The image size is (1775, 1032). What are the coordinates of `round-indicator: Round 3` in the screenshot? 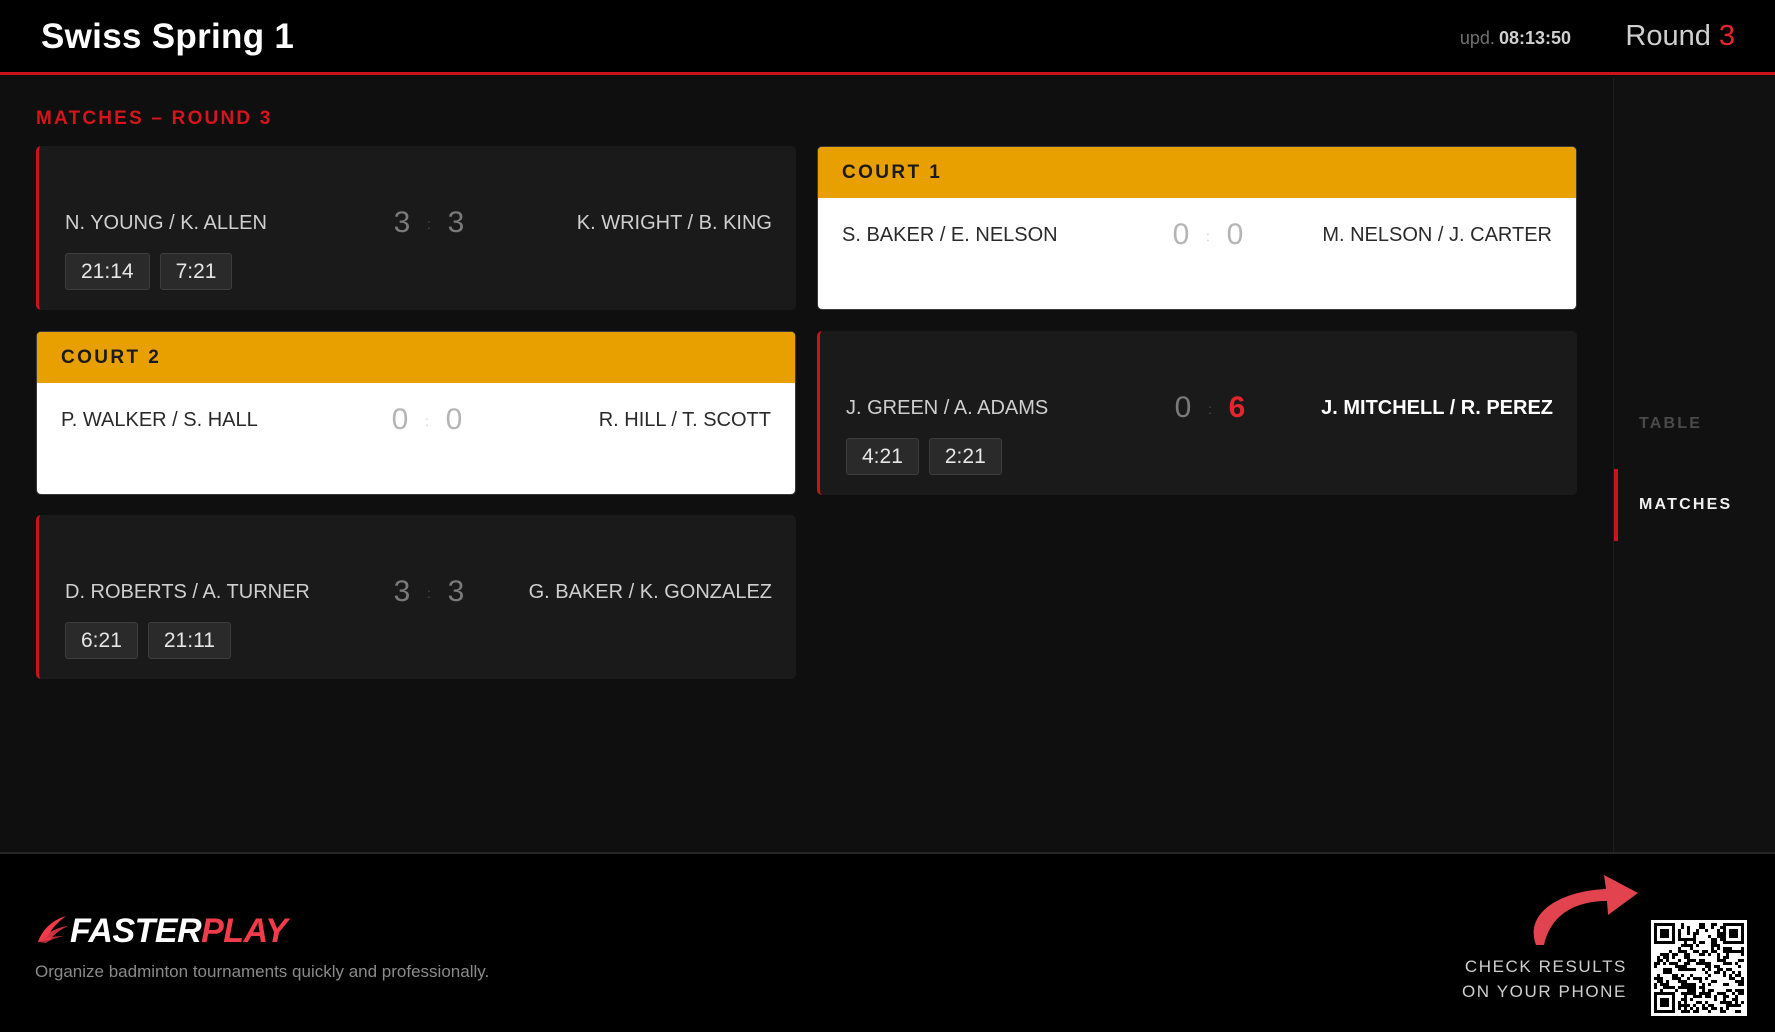 It's located at (1680, 36).